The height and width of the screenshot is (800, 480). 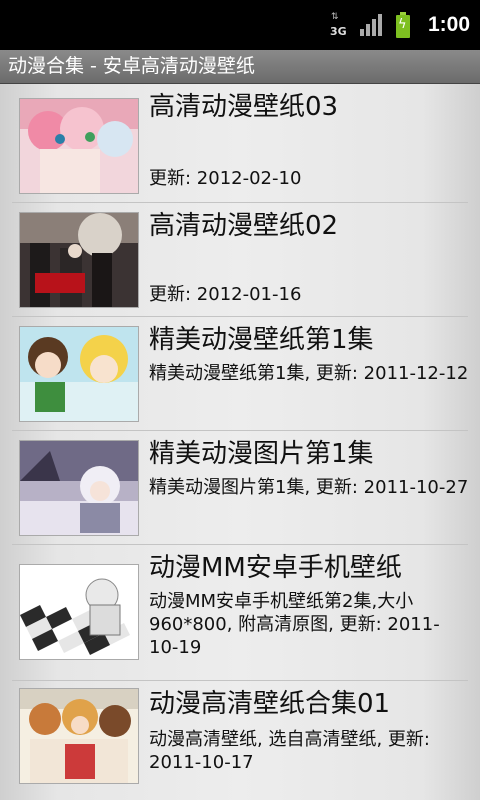 What do you see at coordinates (261, 454) in the screenshot?
I see `item-title: 精美动漫图片第1集` at bounding box center [261, 454].